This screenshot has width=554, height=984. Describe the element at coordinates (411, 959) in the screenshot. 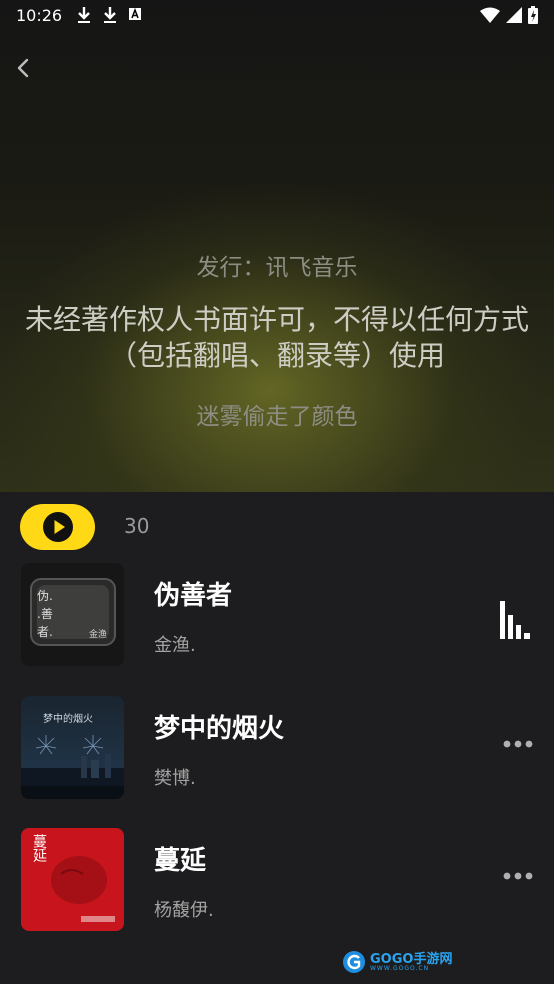

I see `watermark-brand: GOGO手游网` at that location.